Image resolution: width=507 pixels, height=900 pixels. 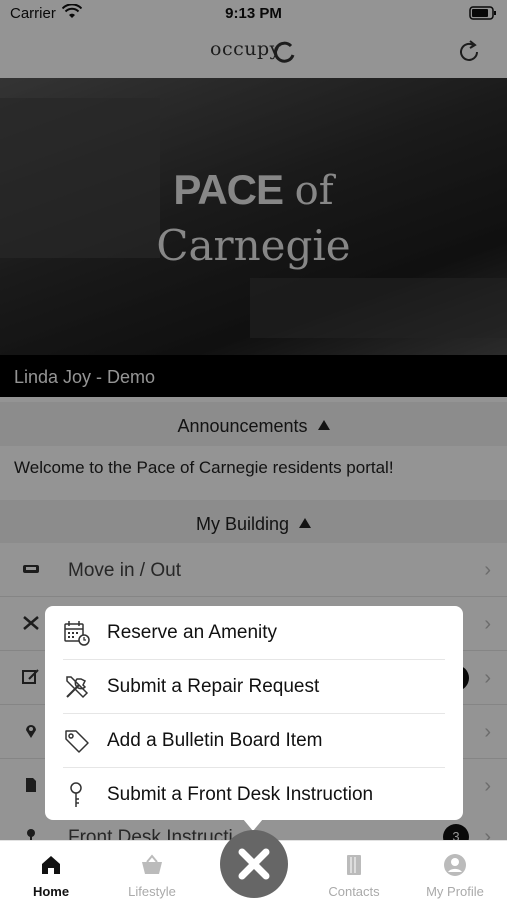 I want to click on action-add-bulletin: Add a Bulletin Board Item, so click(x=254, y=740).